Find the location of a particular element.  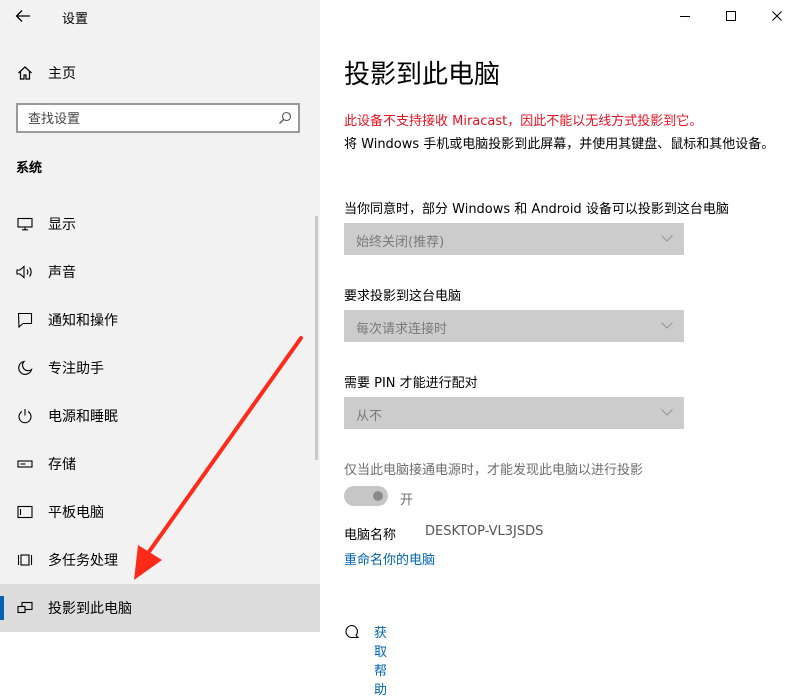

sidebar-item-label: 投影到此电脑 is located at coordinates (90, 609).